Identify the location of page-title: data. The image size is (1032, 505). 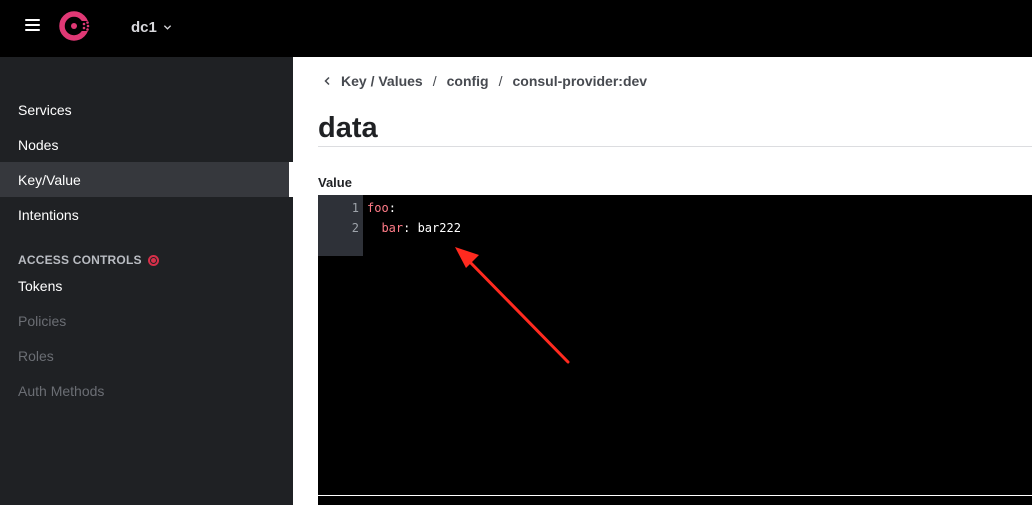
(348, 128).